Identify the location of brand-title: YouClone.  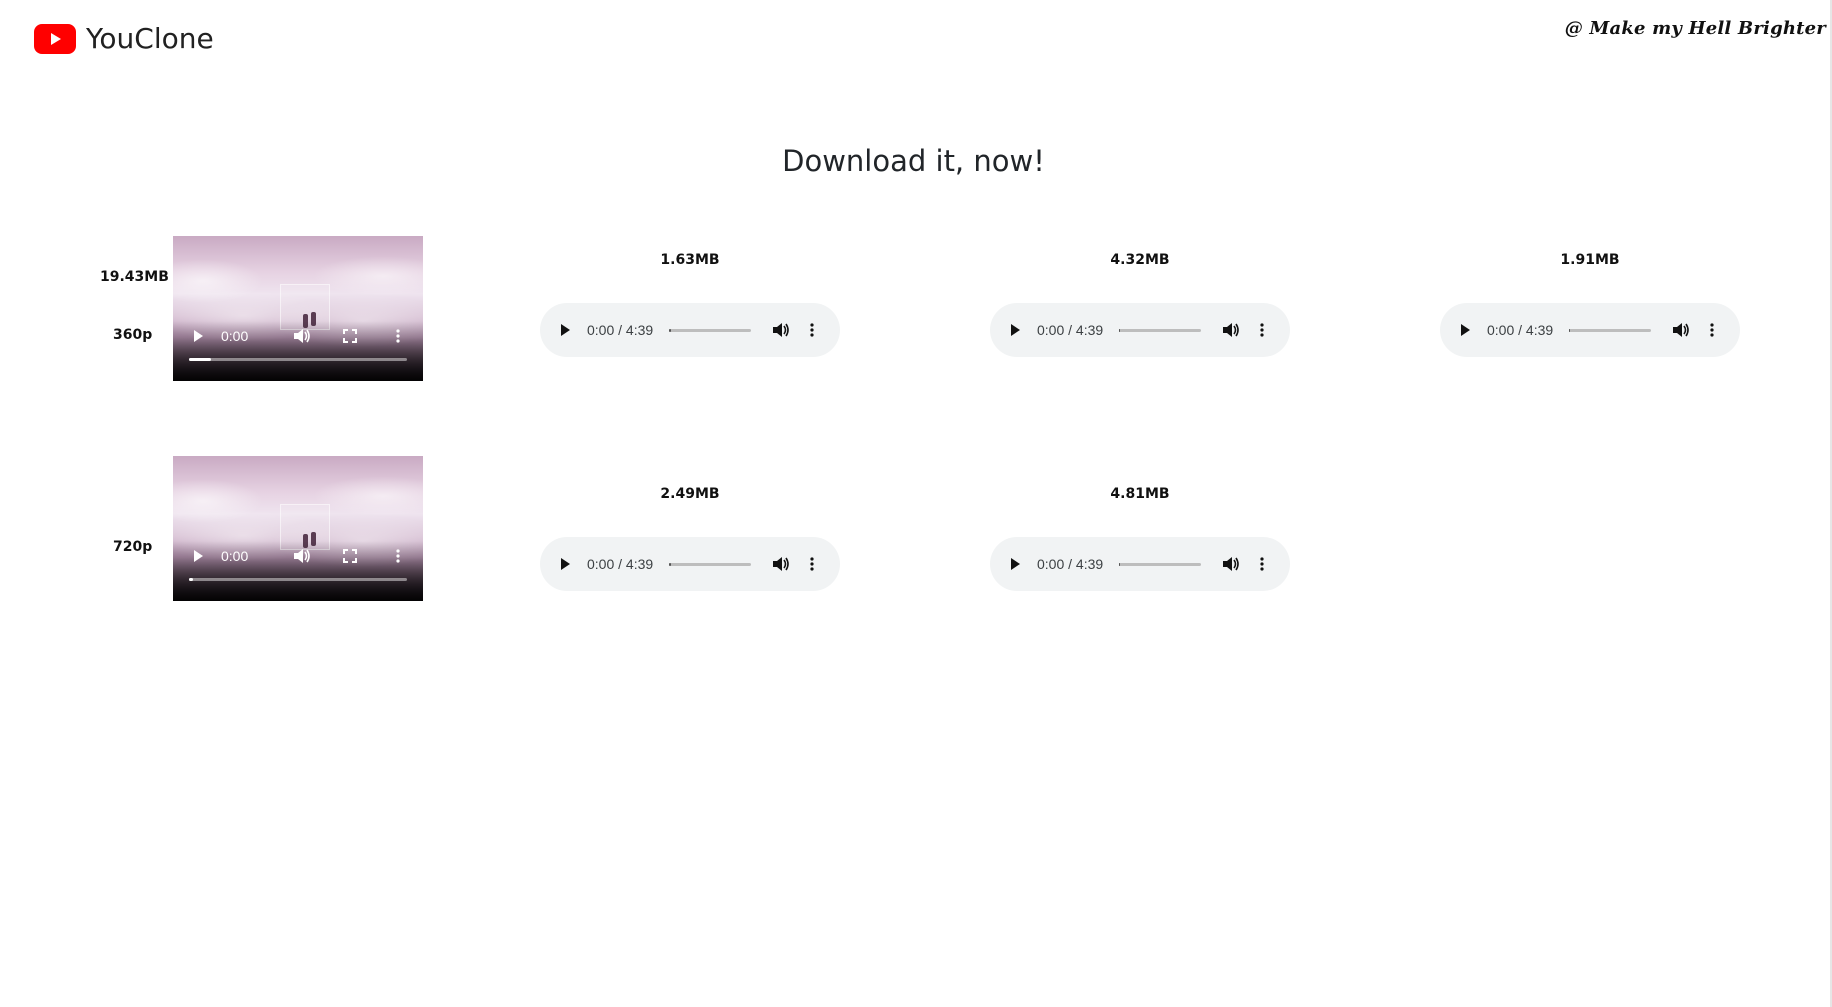
(150, 38).